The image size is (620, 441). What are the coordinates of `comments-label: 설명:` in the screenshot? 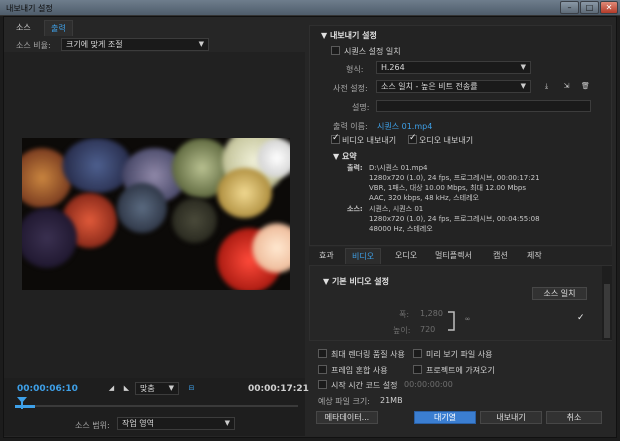 It's located at (361, 107).